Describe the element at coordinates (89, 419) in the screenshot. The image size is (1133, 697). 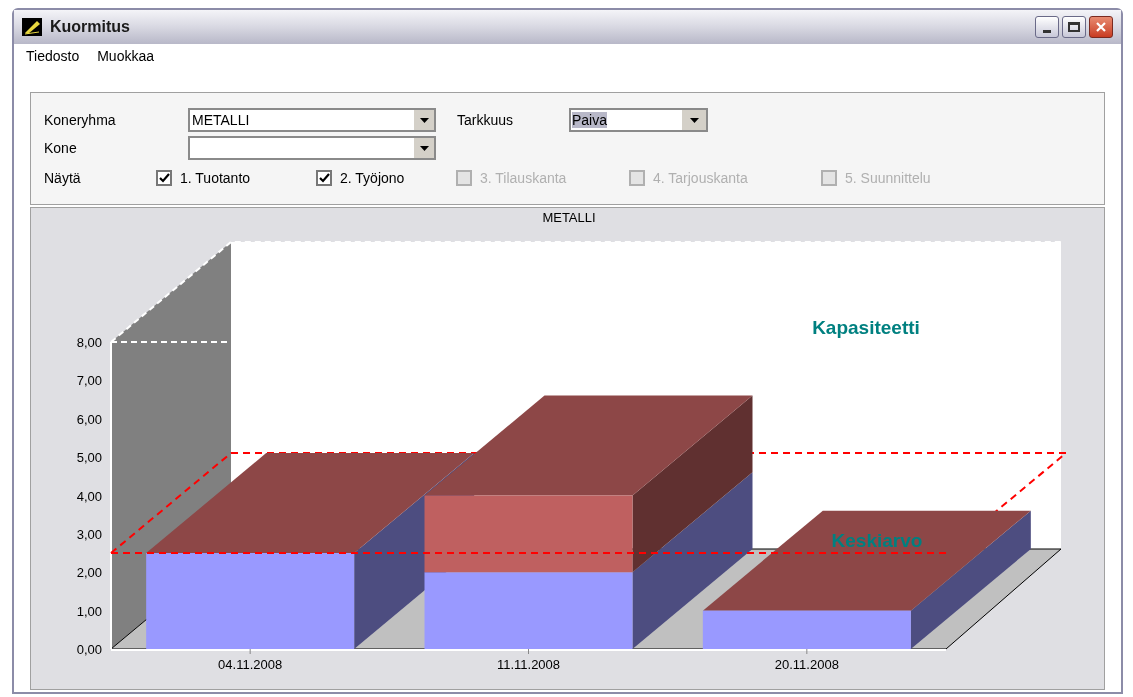
I see `y-tick-label: 6,00` at that location.